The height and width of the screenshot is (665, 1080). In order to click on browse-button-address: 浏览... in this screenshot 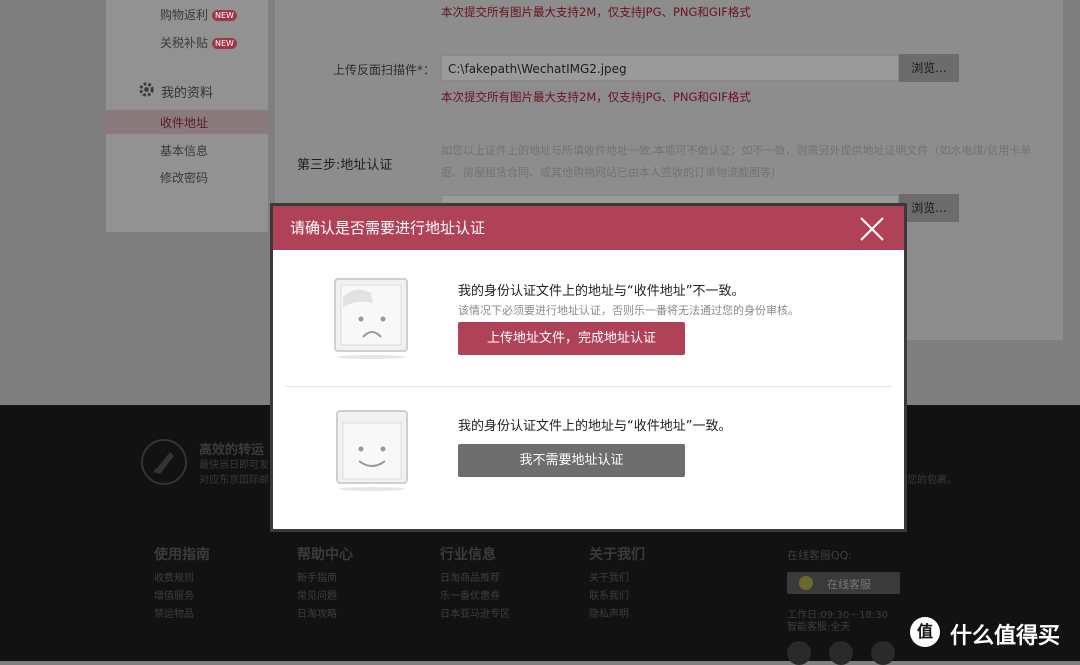, I will do `click(929, 208)`.